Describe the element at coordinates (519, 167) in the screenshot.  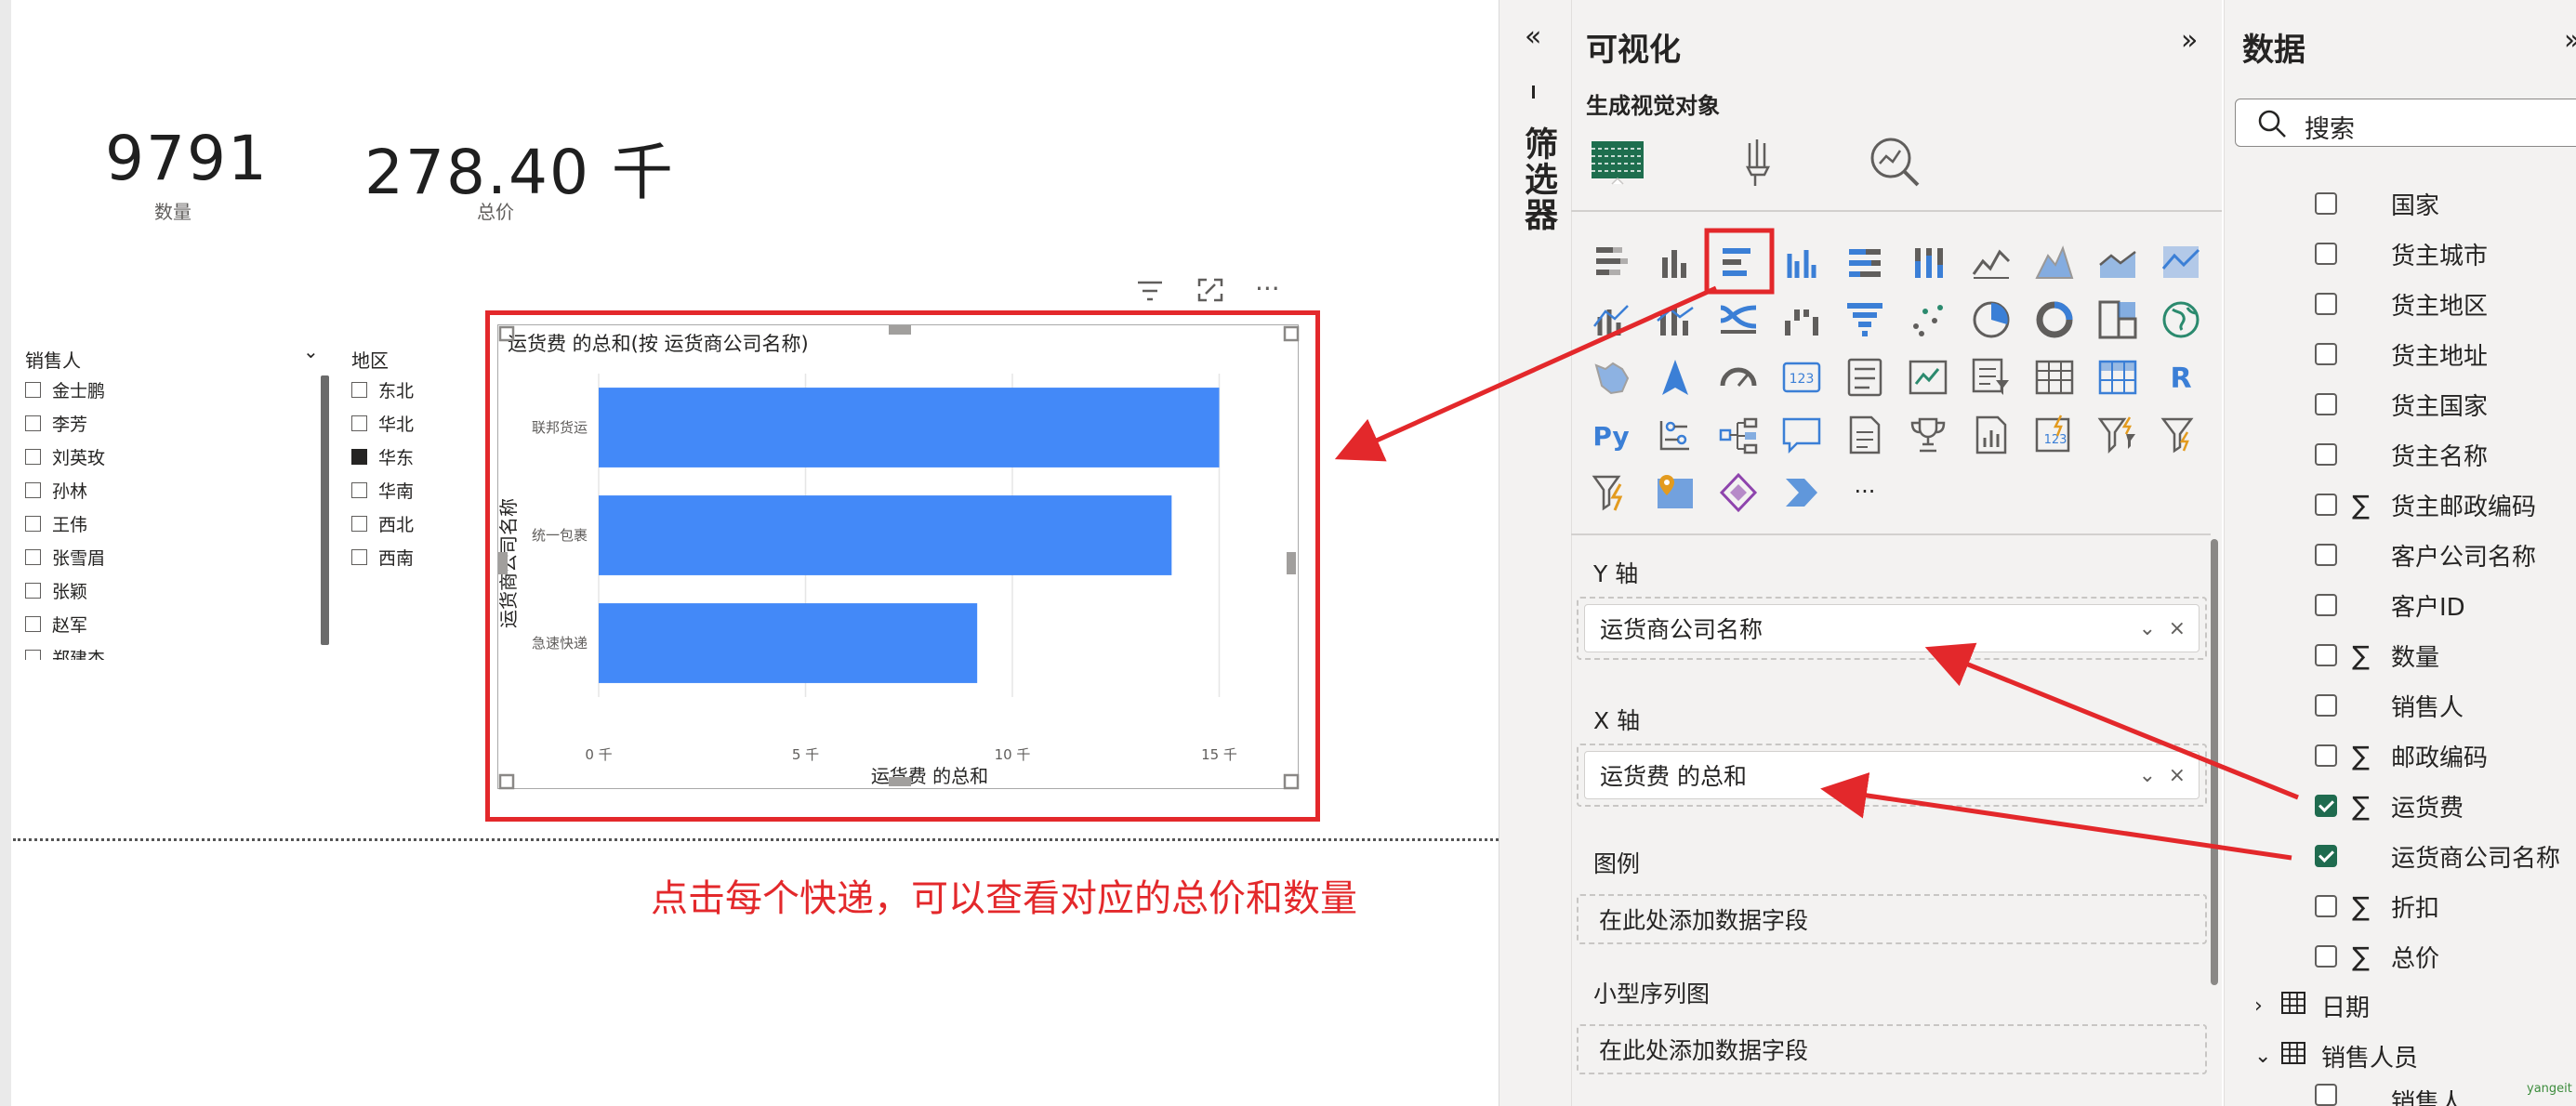
I see `card-total-value: 278.40 千` at that location.